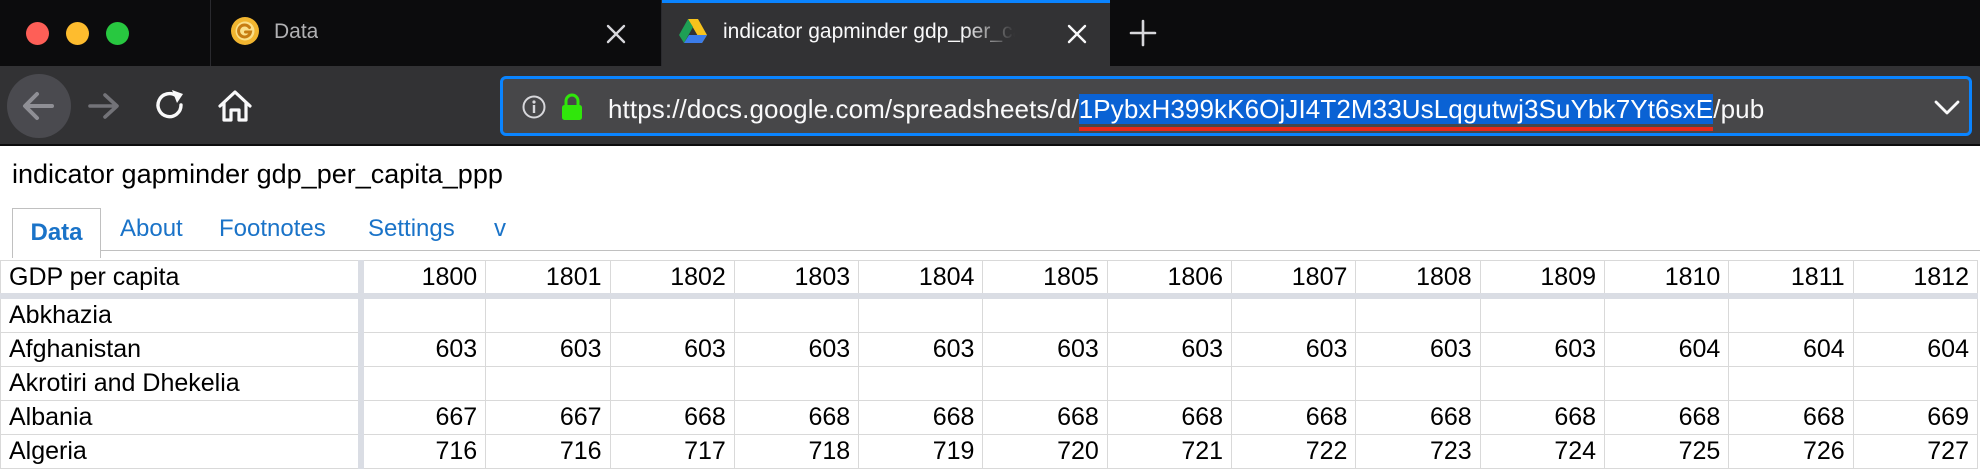  I want to click on window-close-button, so click(37, 33).